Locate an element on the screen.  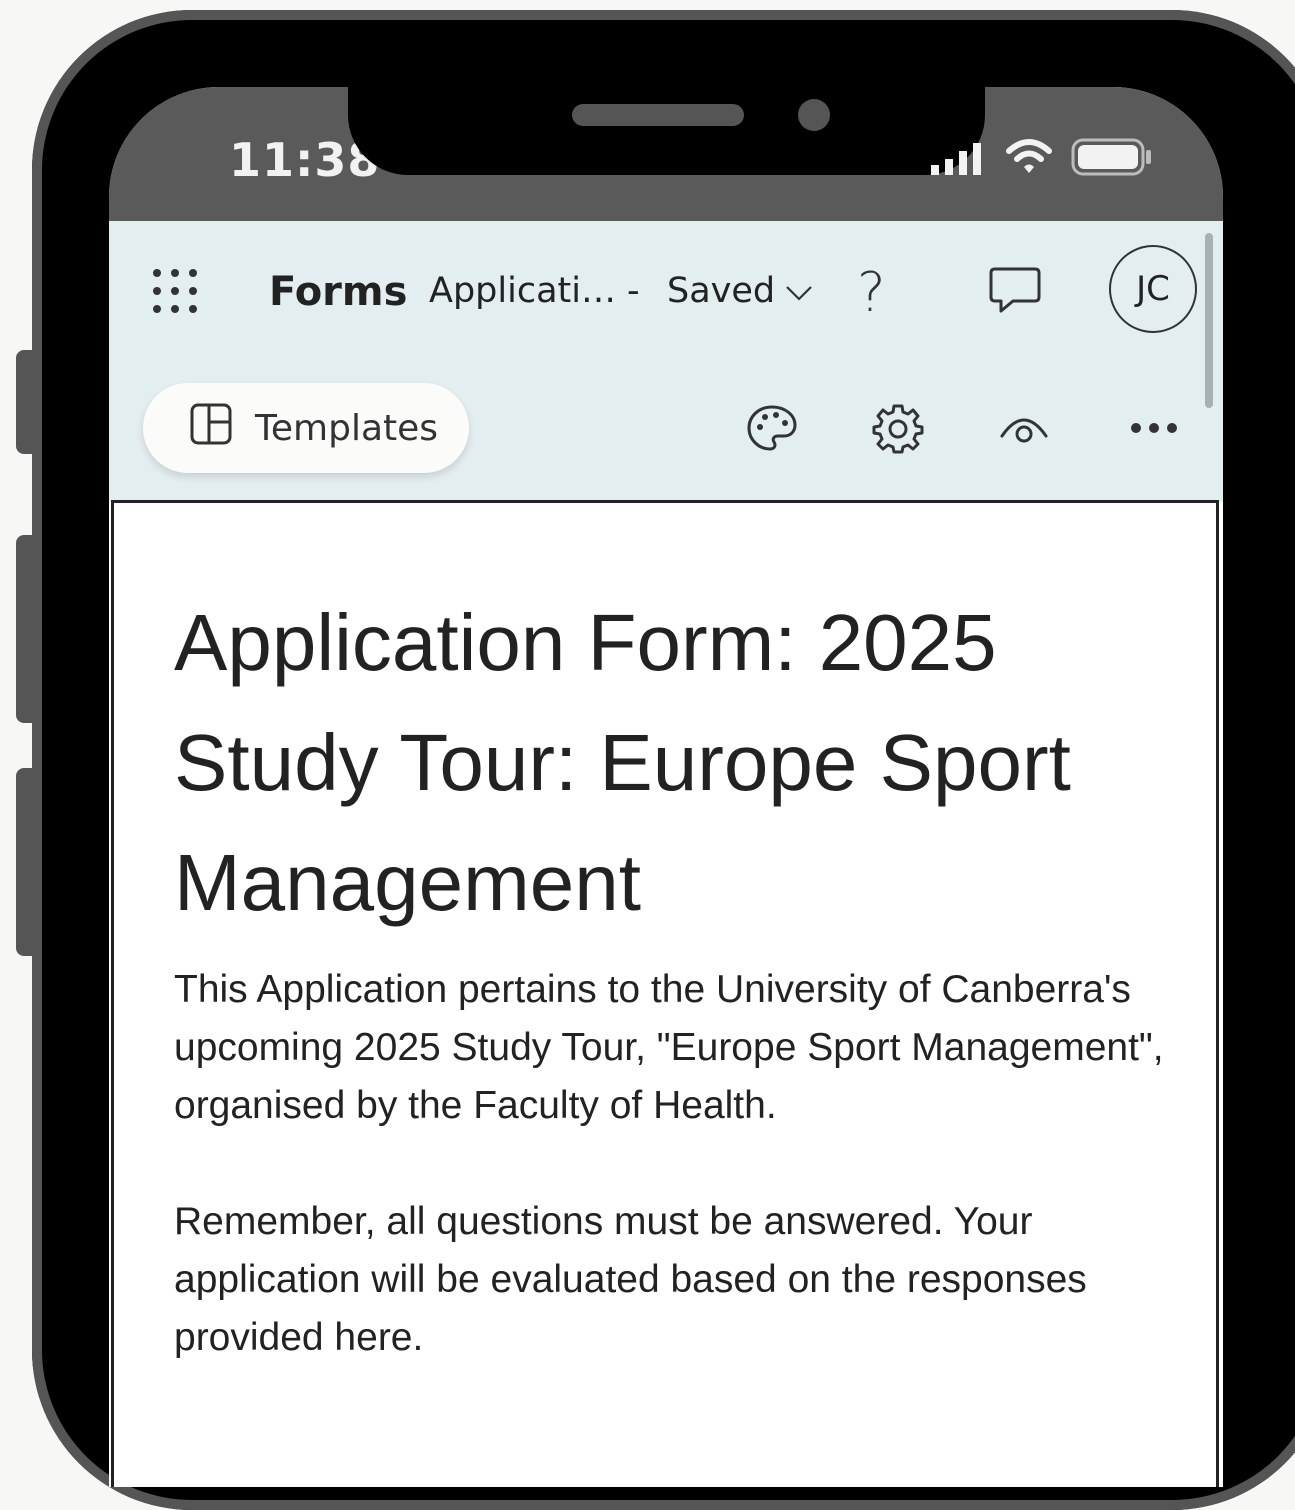
battery-icon is located at coordinates (1112, 159).